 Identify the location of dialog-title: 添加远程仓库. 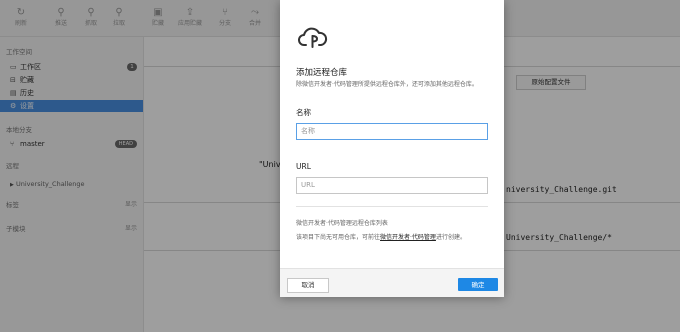
(322, 73).